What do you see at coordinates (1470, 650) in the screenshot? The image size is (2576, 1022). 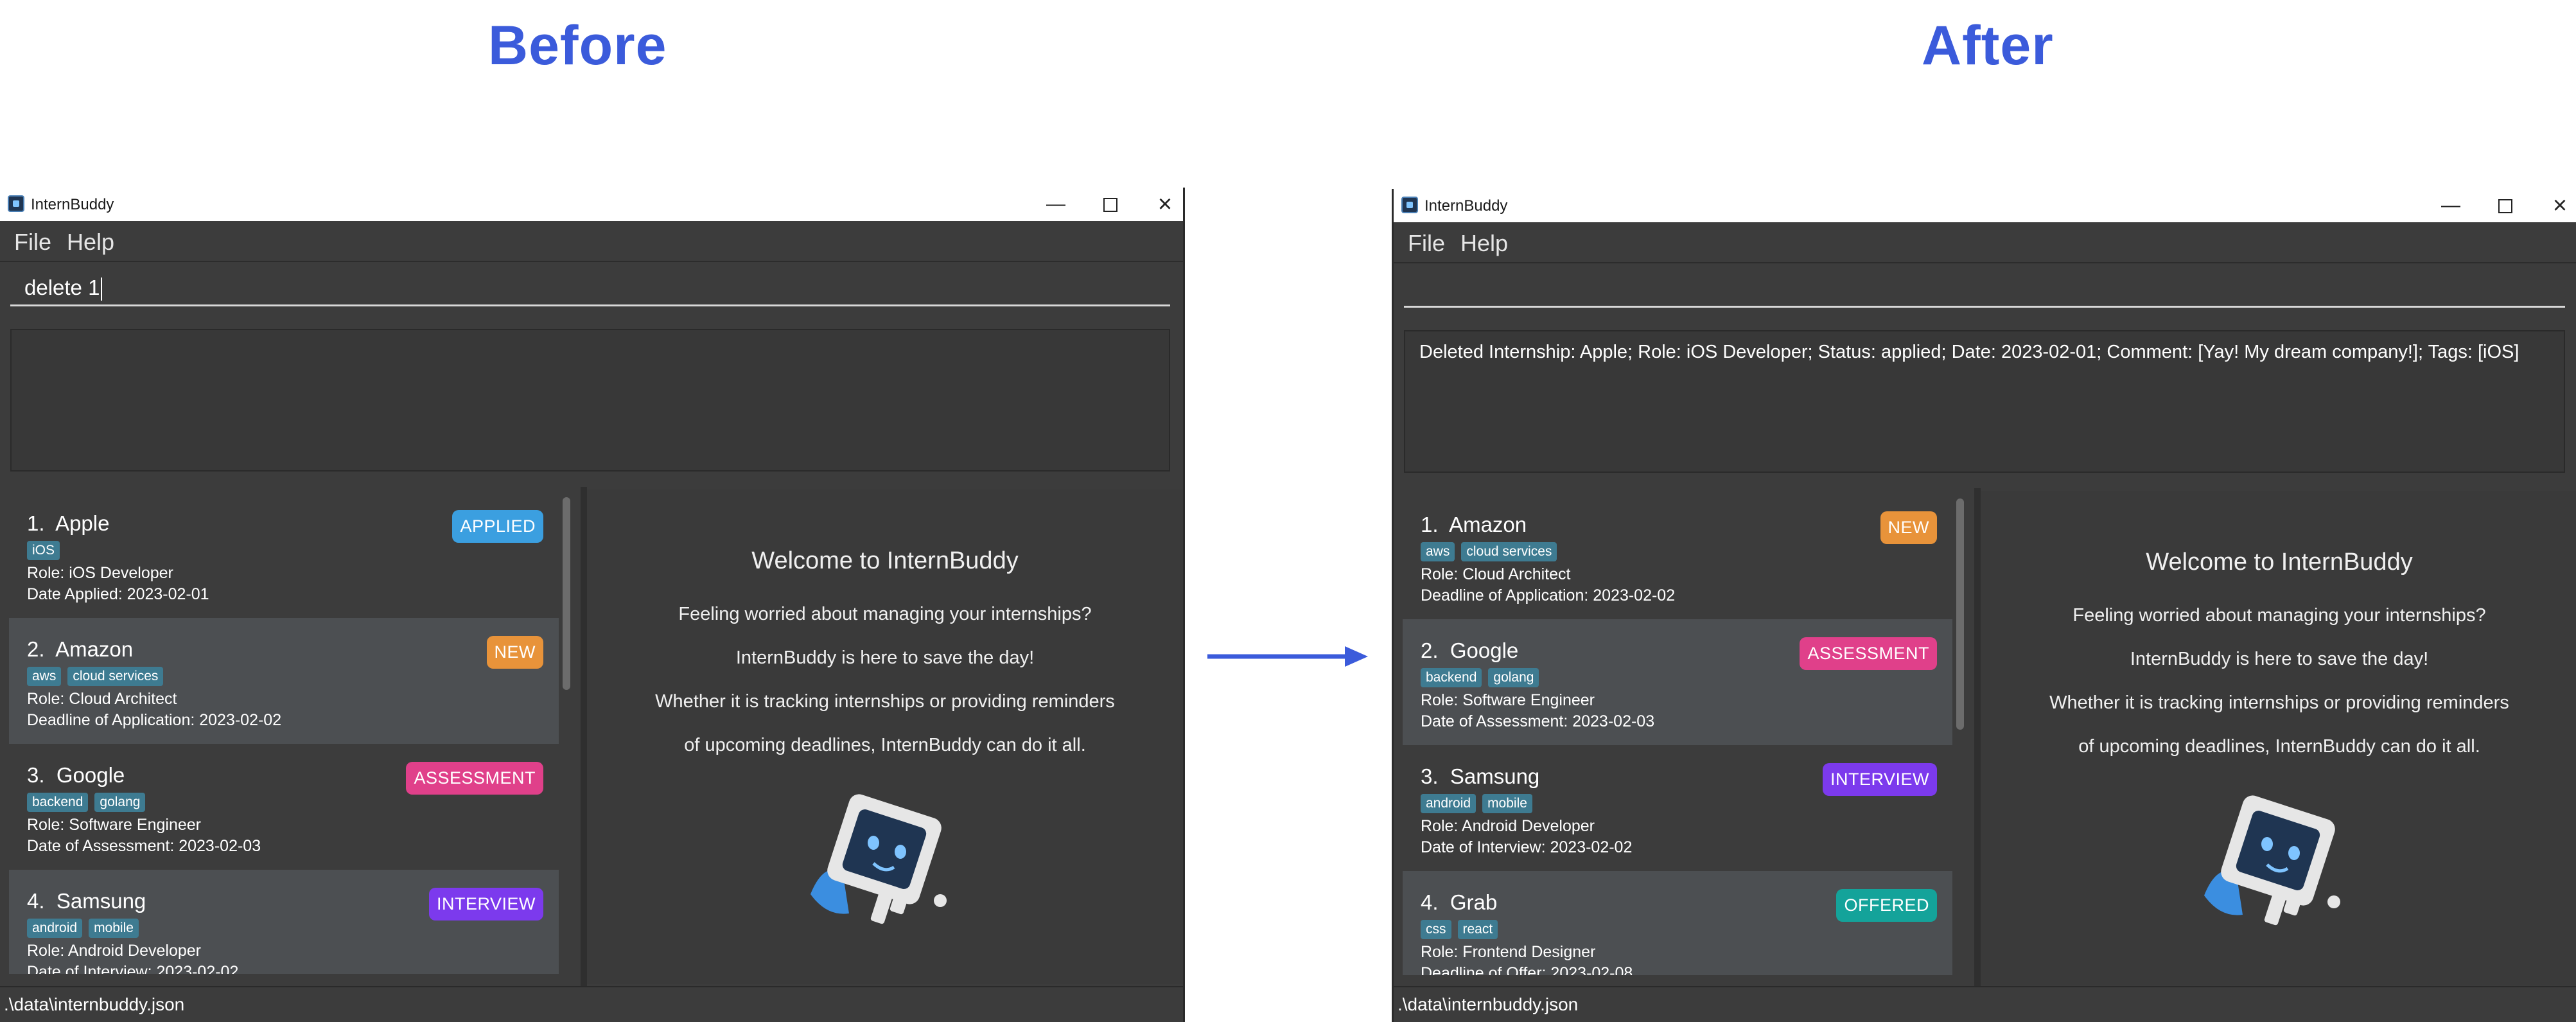 I see `card-company: 2. Google` at bounding box center [1470, 650].